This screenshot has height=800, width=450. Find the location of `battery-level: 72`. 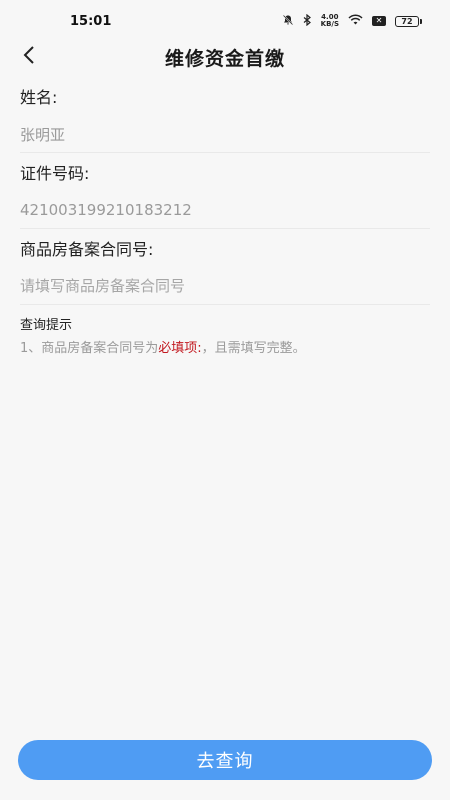

battery-level: 72 is located at coordinates (407, 21).